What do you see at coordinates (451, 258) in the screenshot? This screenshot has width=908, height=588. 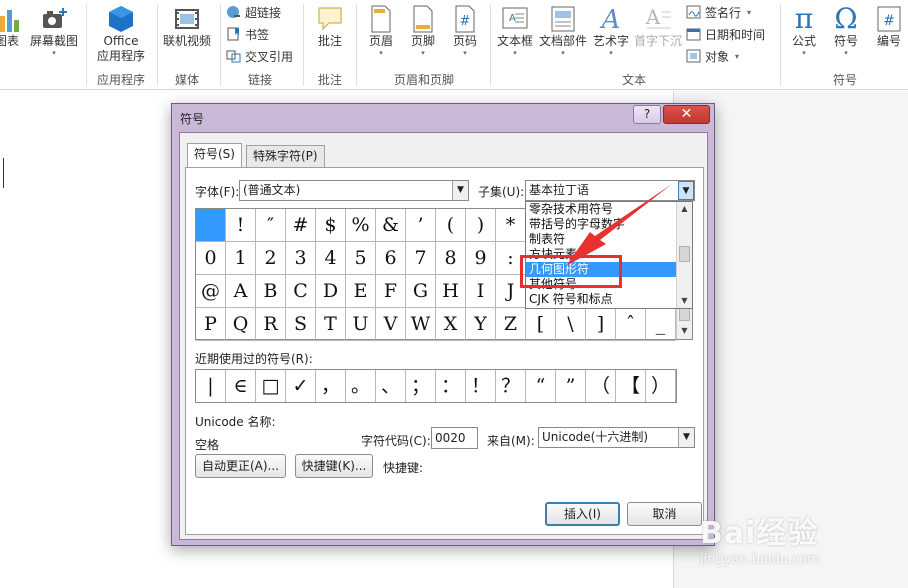 I see `symbol-cell: 8` at bounding box center [451, 258].